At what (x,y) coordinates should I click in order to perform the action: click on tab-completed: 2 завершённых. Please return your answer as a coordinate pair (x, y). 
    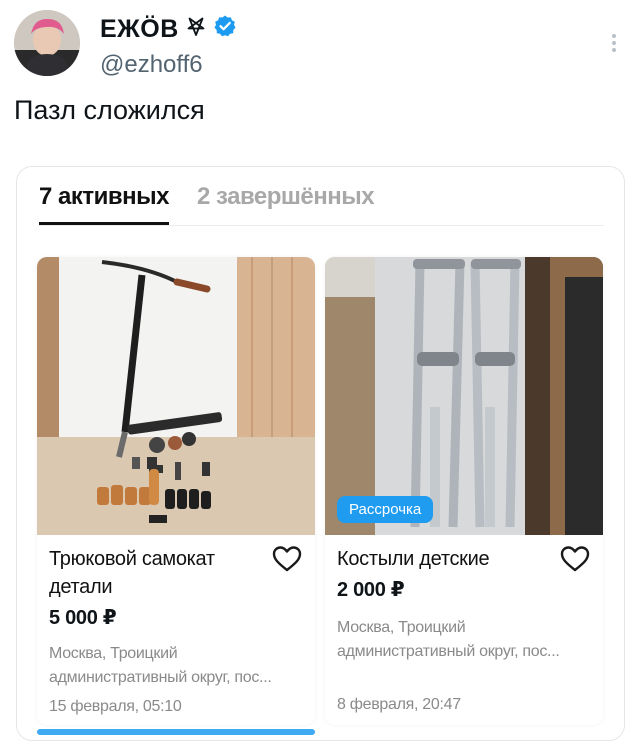
    Looking at the image, I should click on (286, 204).